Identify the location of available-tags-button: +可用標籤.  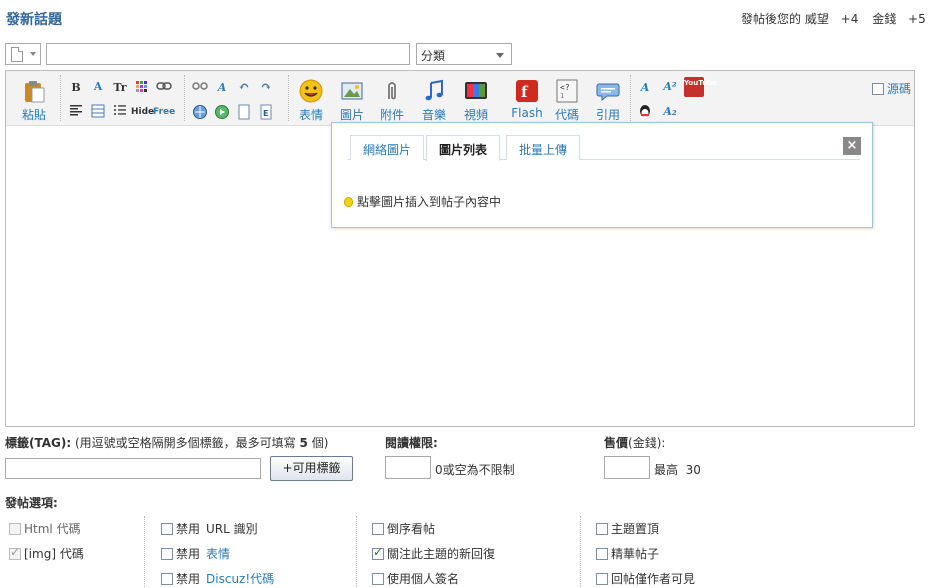
(311, 468).